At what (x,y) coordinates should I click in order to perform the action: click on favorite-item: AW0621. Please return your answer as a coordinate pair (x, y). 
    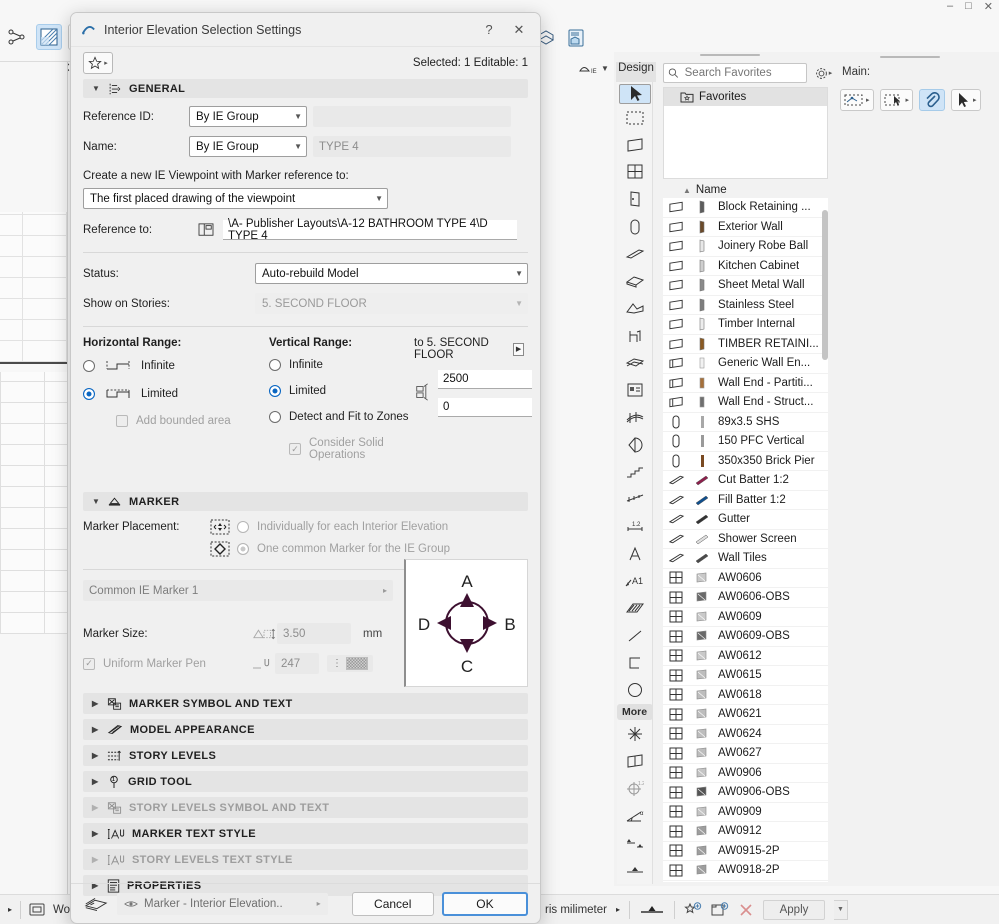
    Looking at the image, I should click on (745, 715).